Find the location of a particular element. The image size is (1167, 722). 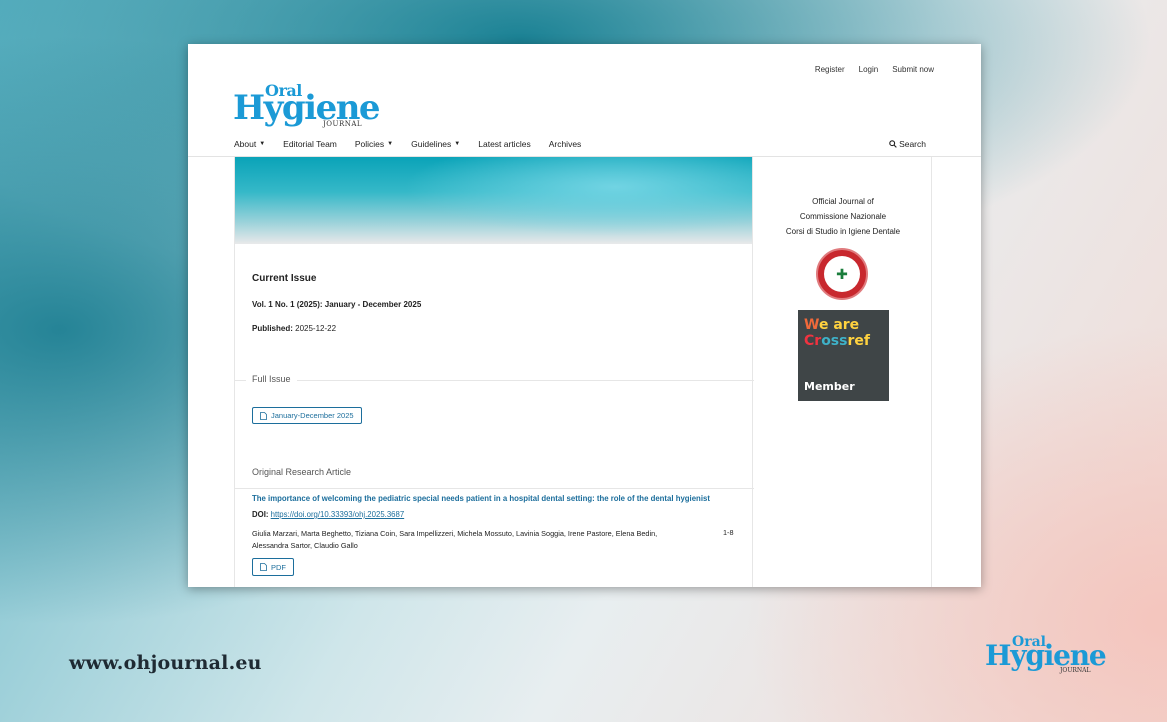

footer-logo: Oral Hygiene JOURNAL is located at coordinates (1052, 656).